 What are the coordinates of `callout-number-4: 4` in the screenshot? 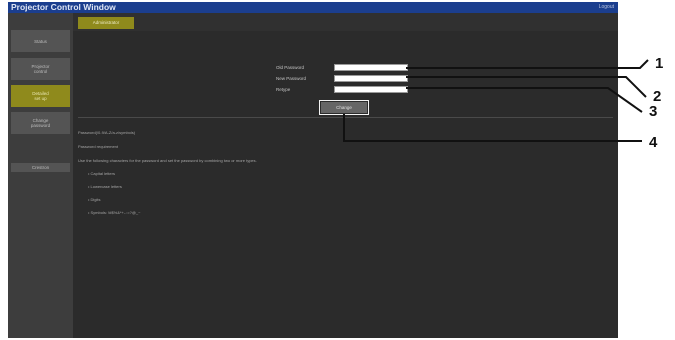 It's located at (653, 142).